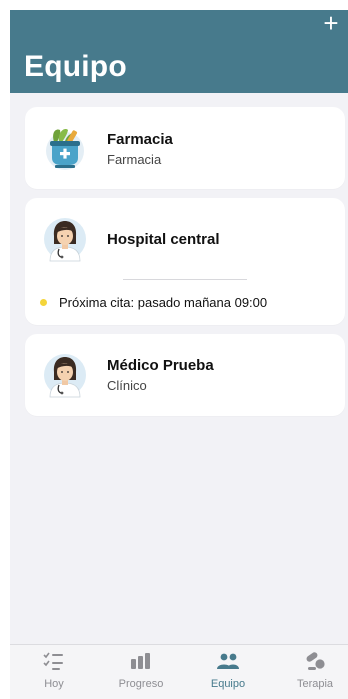 The width and height of the screenshot is (348, 699). What do you see at coordinates (331, 23) in the screenshot?
I see `add-button: +` at bounding box center [331, 23].